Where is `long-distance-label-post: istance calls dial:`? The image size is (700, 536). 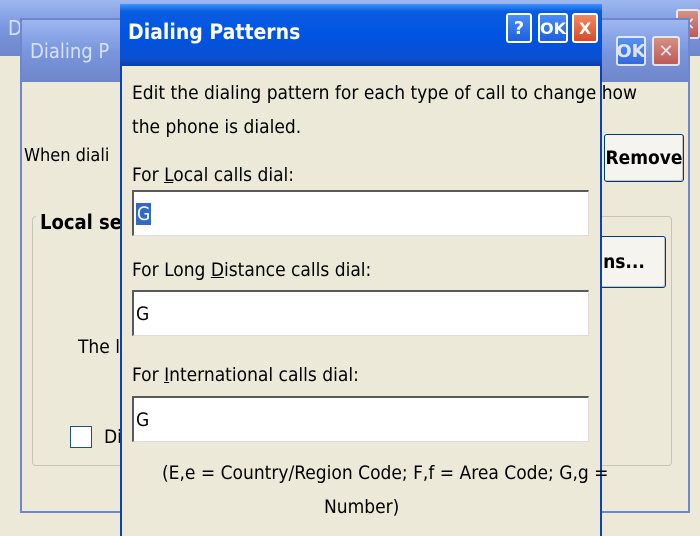 long-distance-label-post: istance calls dial: is located at coordinates (298, 270).